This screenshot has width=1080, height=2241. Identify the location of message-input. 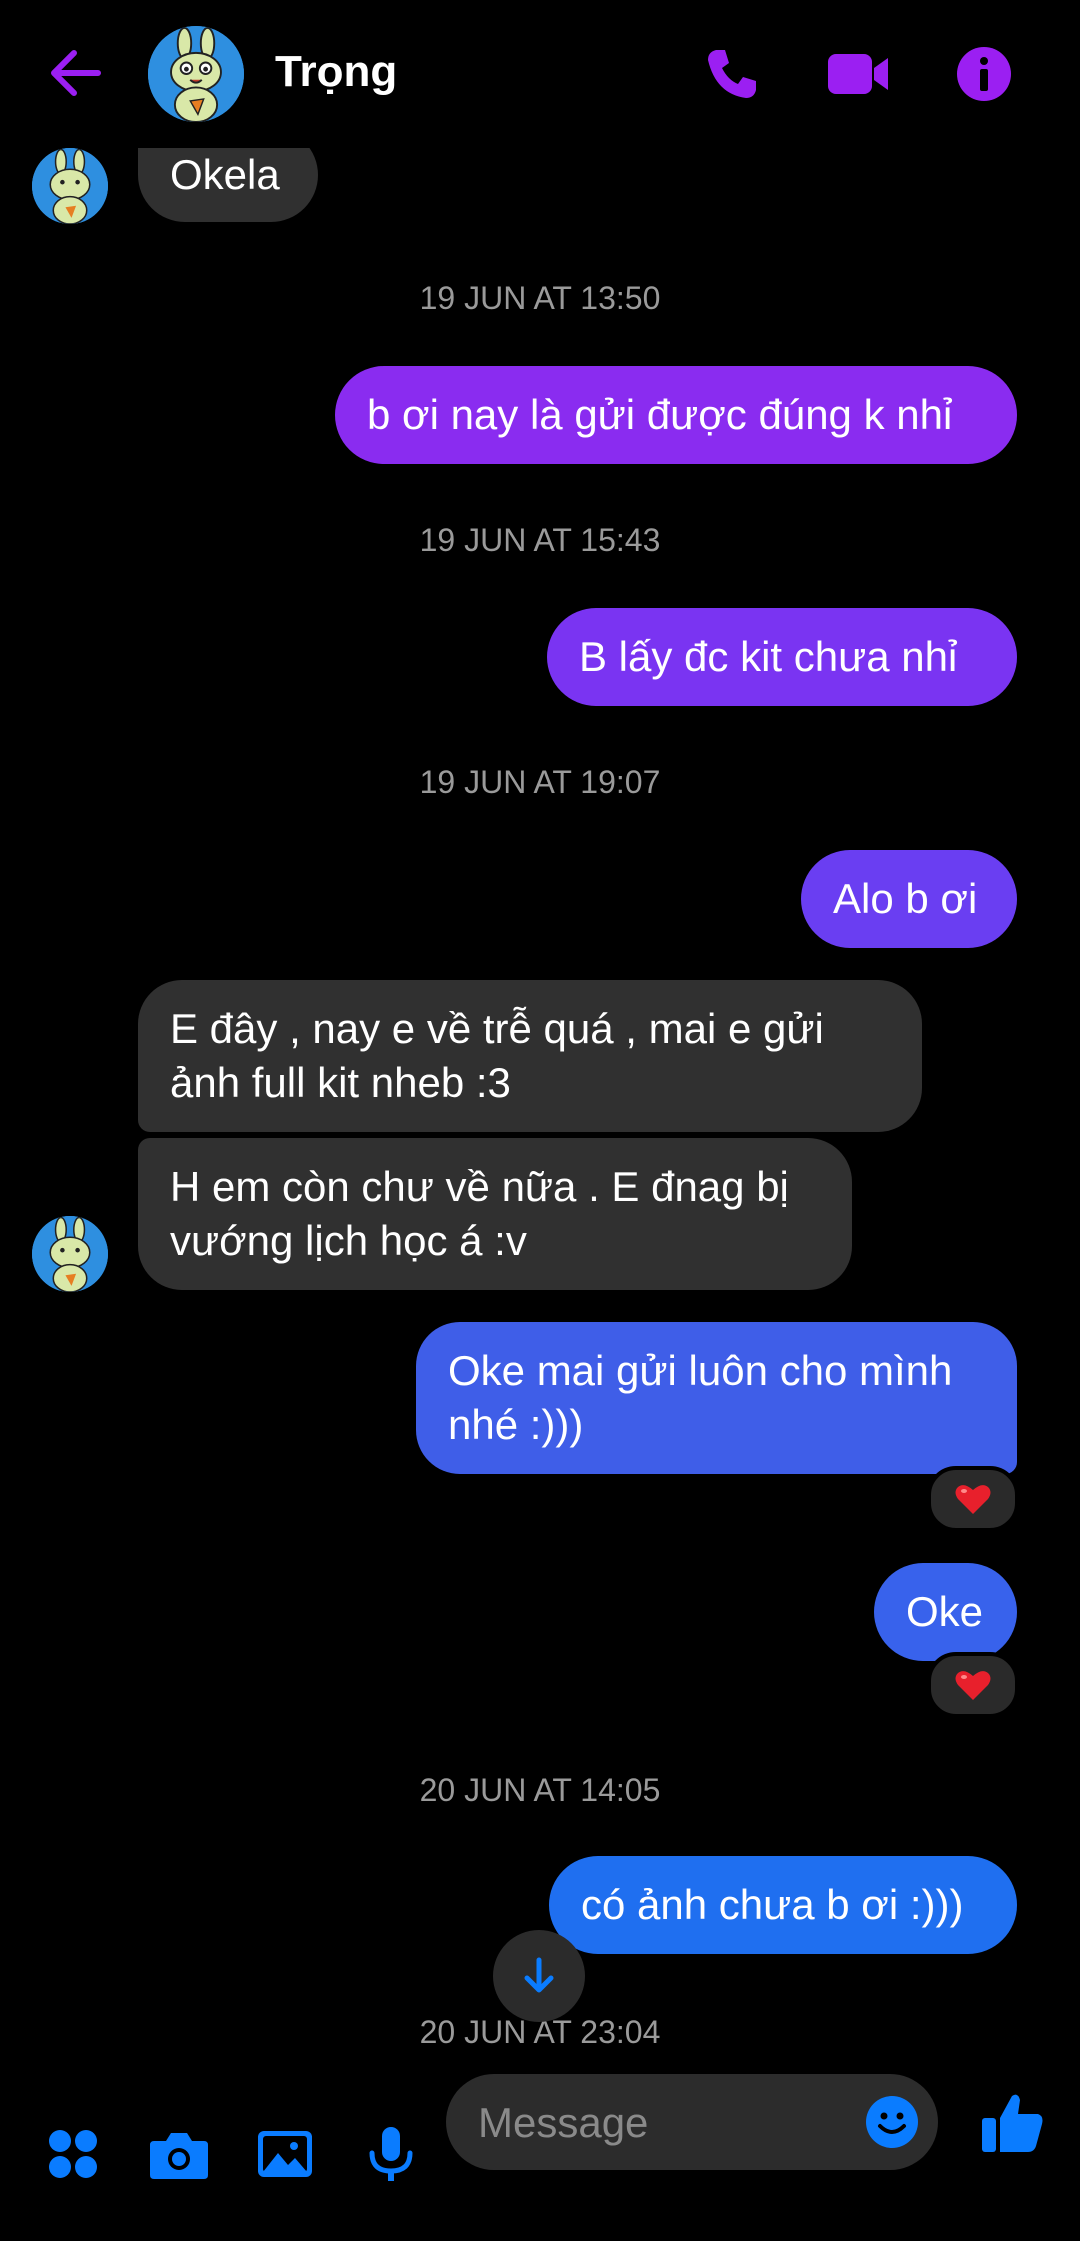
(658, 2123).